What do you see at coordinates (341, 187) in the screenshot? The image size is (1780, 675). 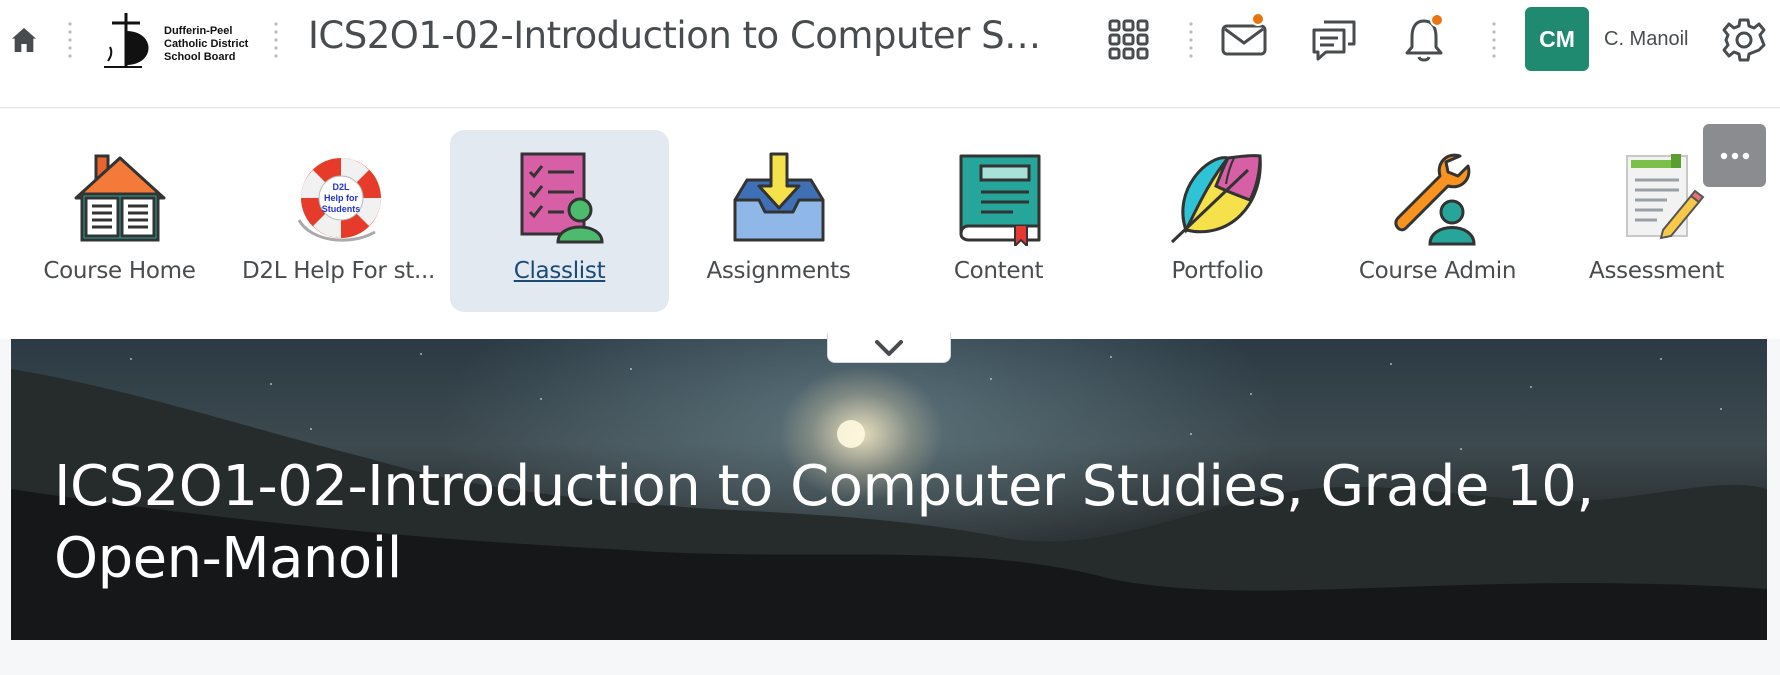 I see `svg-text: D2L` at bounding box center [341, 187].